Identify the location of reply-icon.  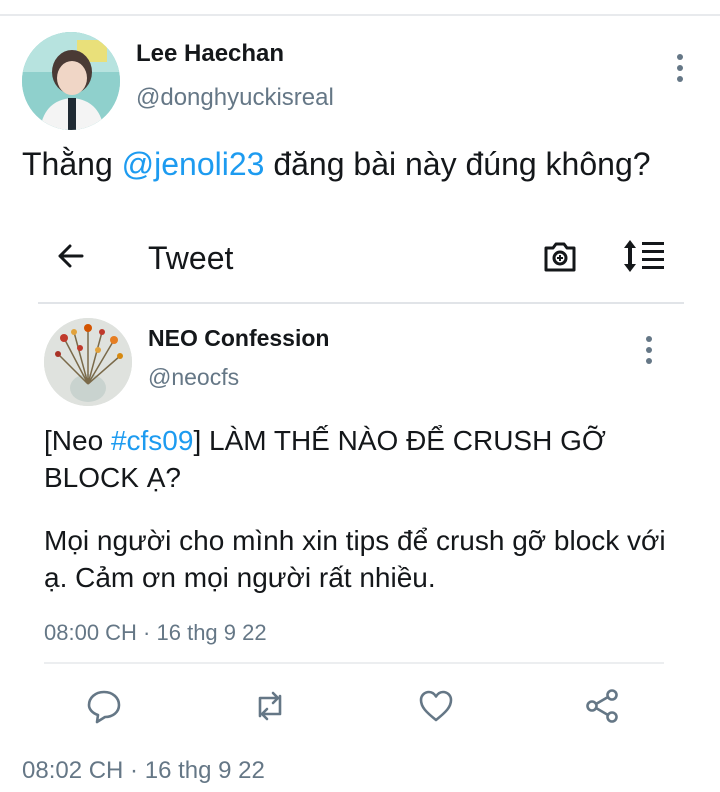
(104, 706).